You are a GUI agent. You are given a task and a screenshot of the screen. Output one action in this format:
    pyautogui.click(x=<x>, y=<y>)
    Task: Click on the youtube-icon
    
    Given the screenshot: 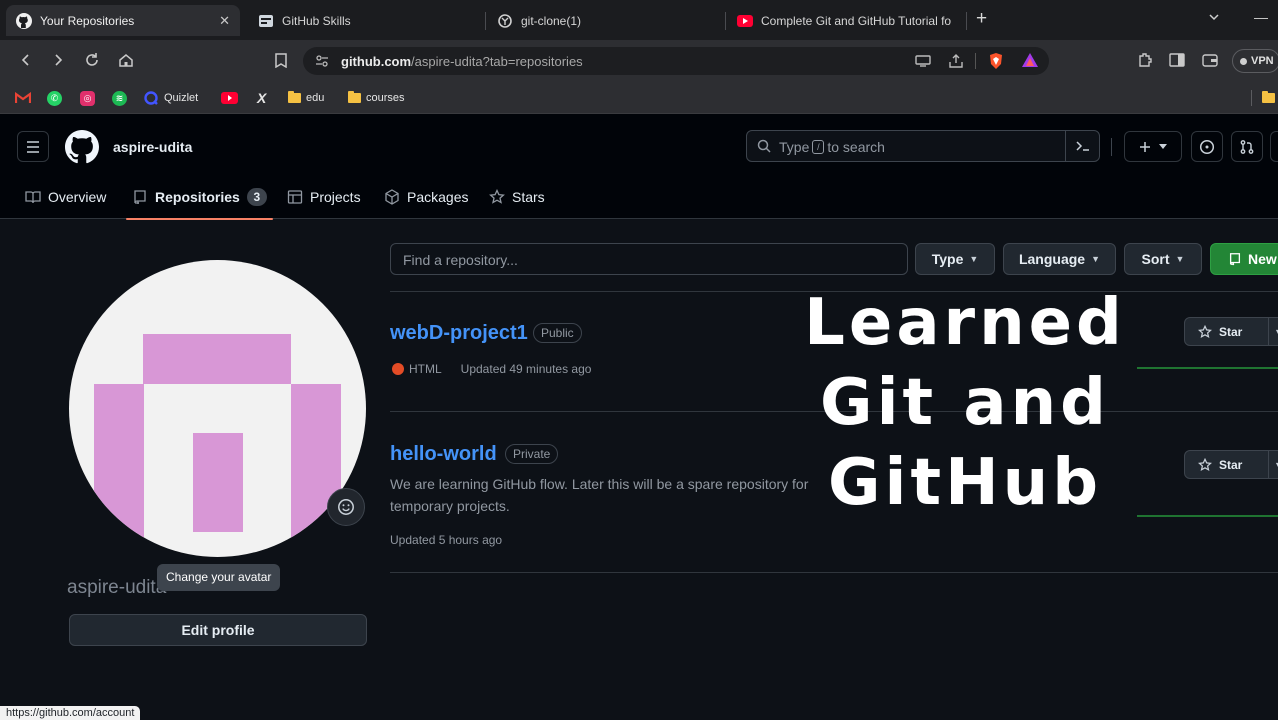 What is the action you would take?
    pyautogui.click(x=745, y=21)
    